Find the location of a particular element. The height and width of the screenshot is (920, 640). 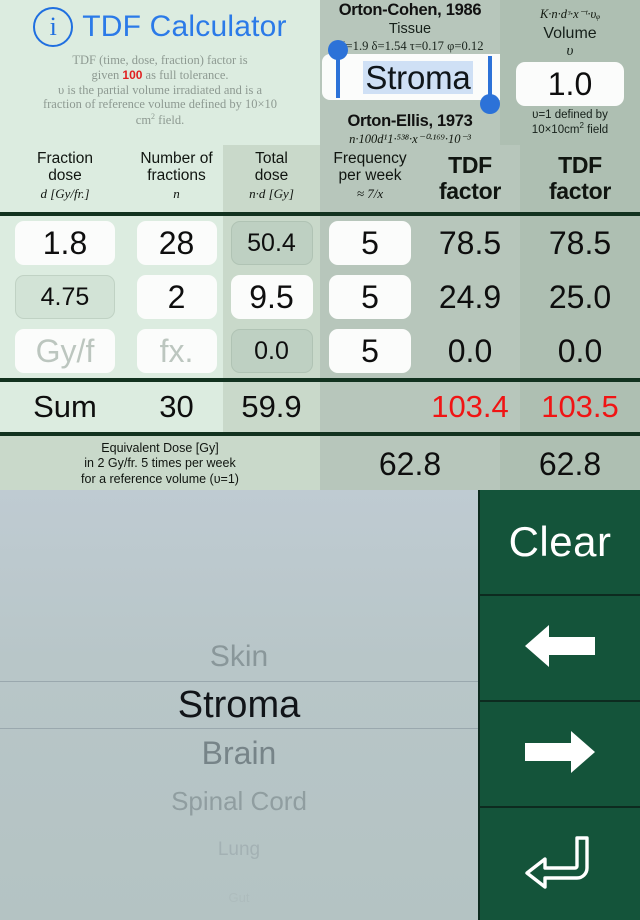

cell-tdf-ellis: 0.0 is located at coordinates (580, 351).